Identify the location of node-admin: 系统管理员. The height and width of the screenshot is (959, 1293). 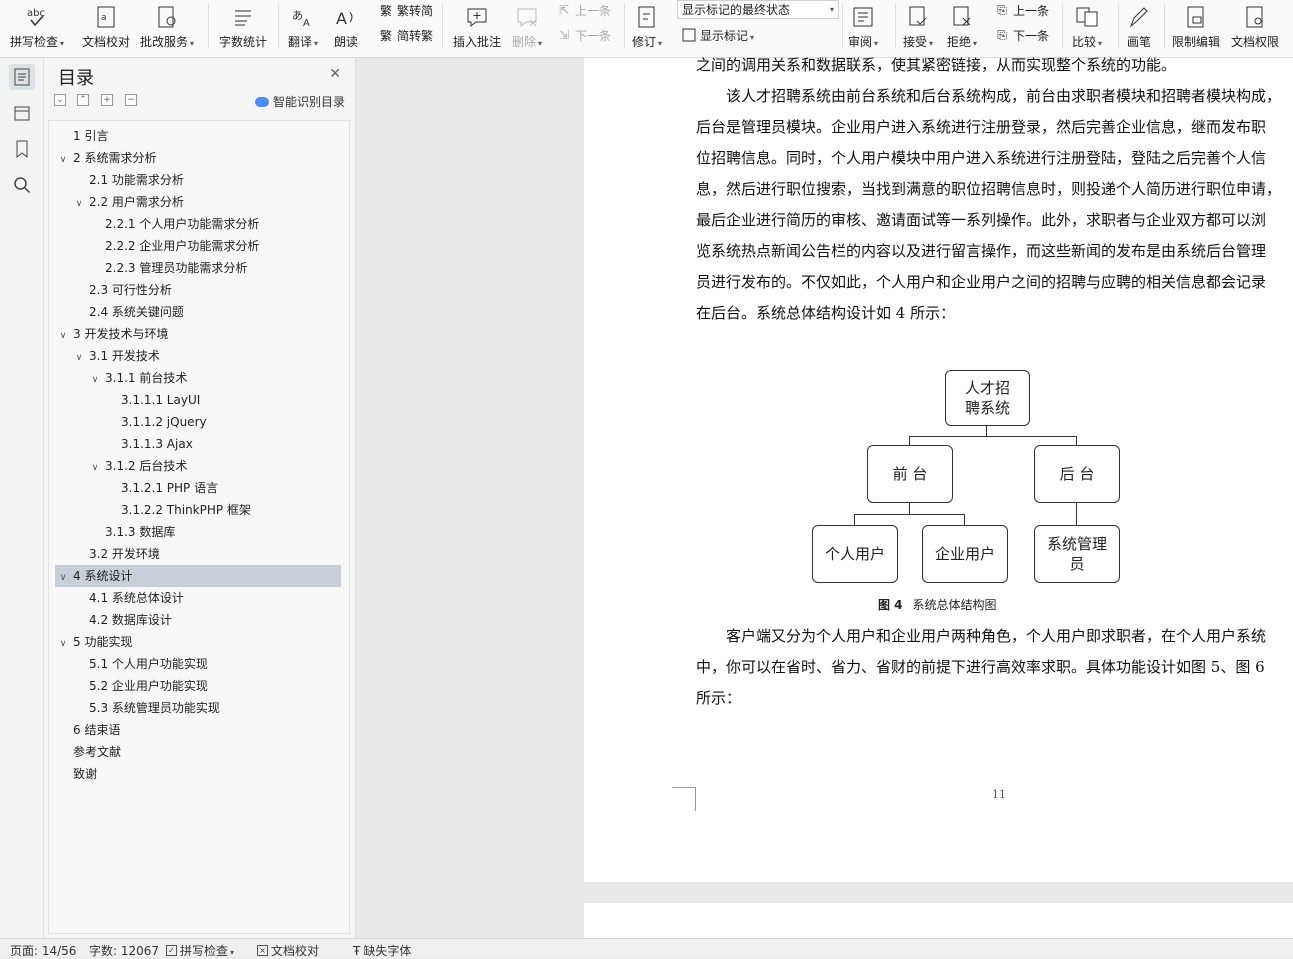
(1077, 554).